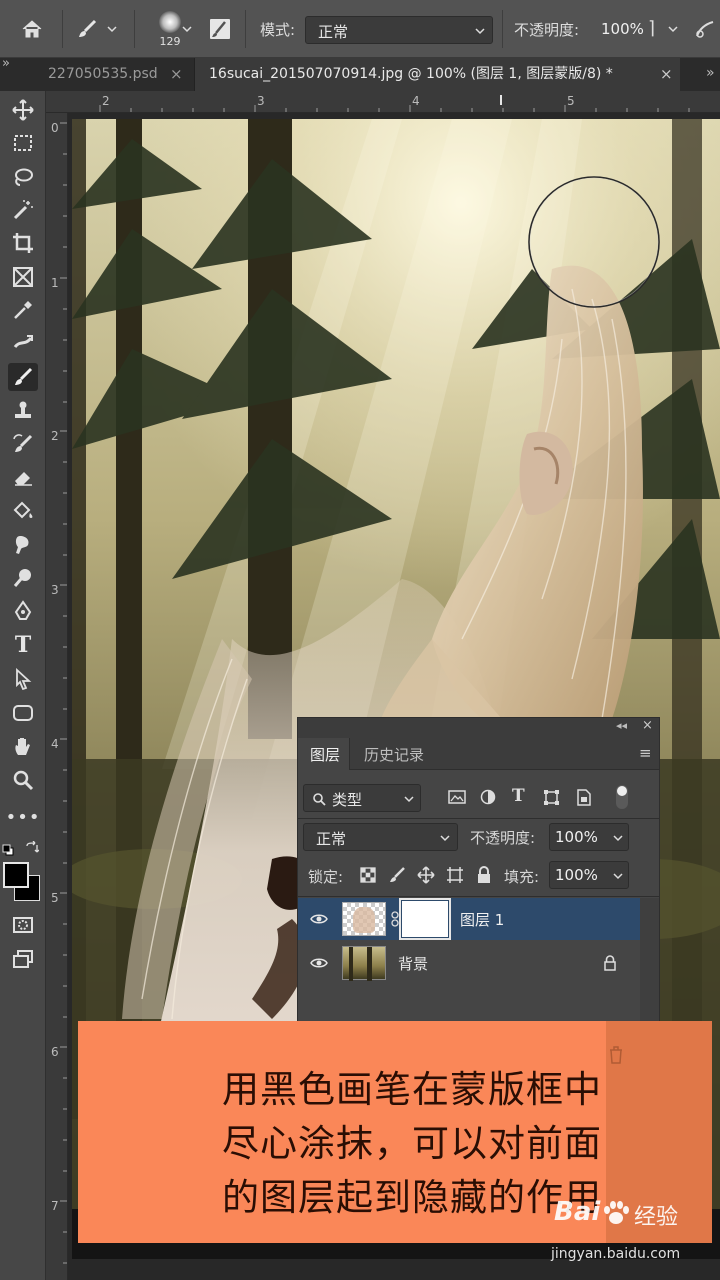  Describe the element at coordinates (576, 837) in the screenshot. I see `layer-opacity-value: 100%` at that location.